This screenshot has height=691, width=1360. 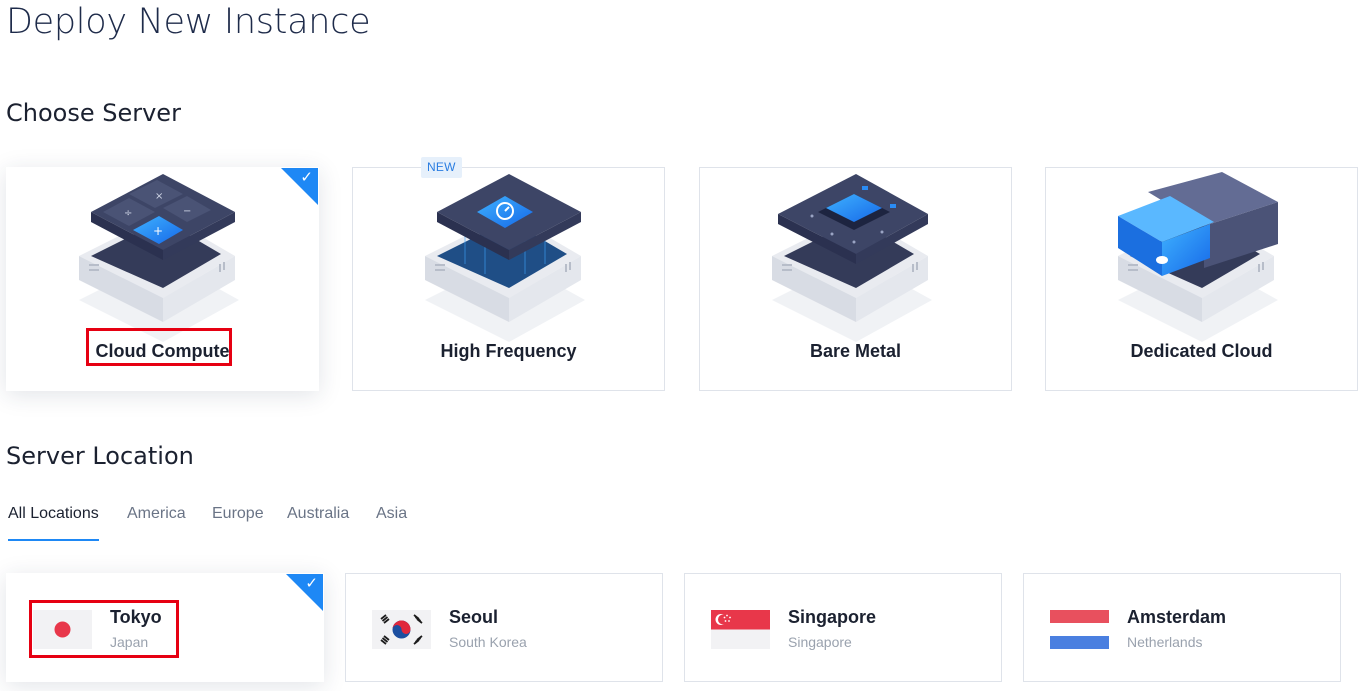 I want to click on location-country: Netherlands, so click(x=1165, y=642).